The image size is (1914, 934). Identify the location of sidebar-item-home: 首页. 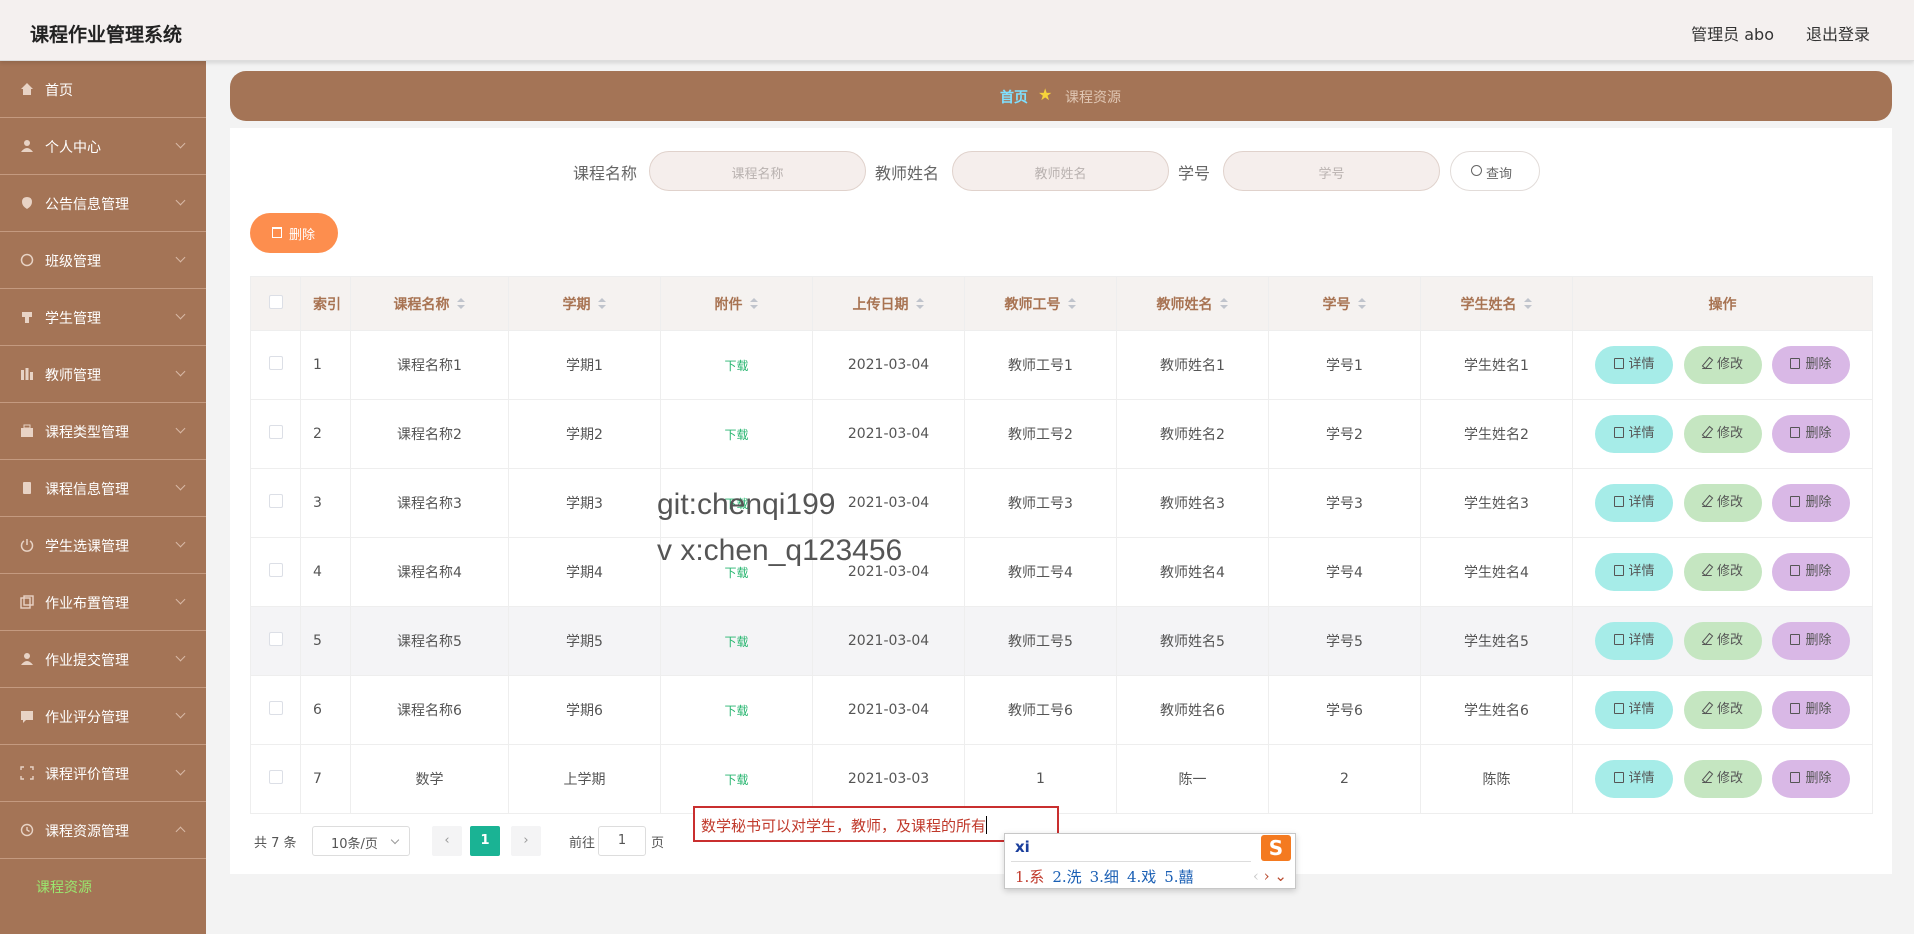
(103, 89).